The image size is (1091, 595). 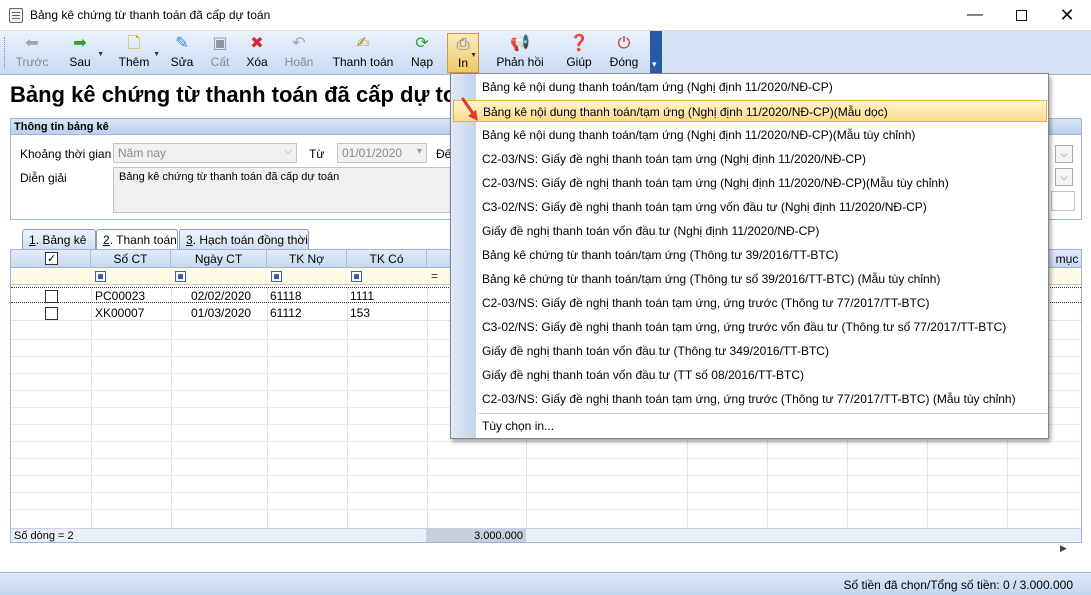 I want to click on tab-bang-ke: 1. Bảng kê, so click(x=59, y=239).